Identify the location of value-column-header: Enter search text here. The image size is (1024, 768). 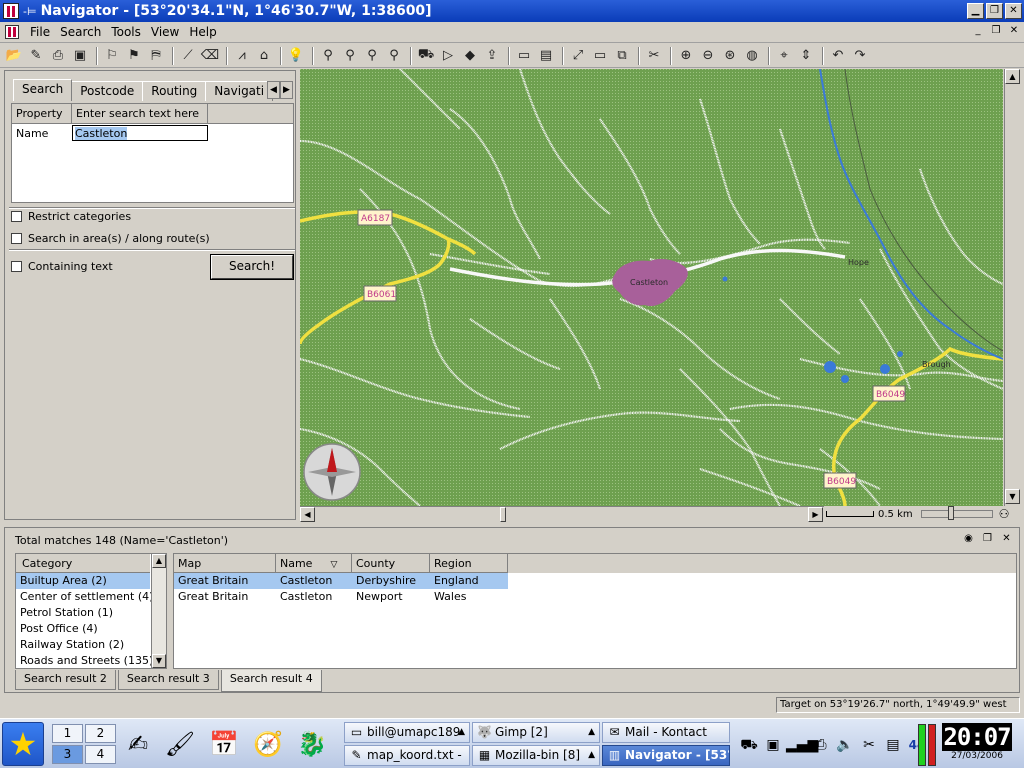
(140, 113).